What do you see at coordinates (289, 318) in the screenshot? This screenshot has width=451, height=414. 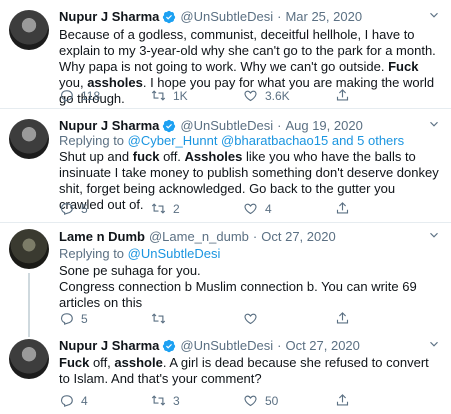 I see `like-button` at bounding box center [289, 318].